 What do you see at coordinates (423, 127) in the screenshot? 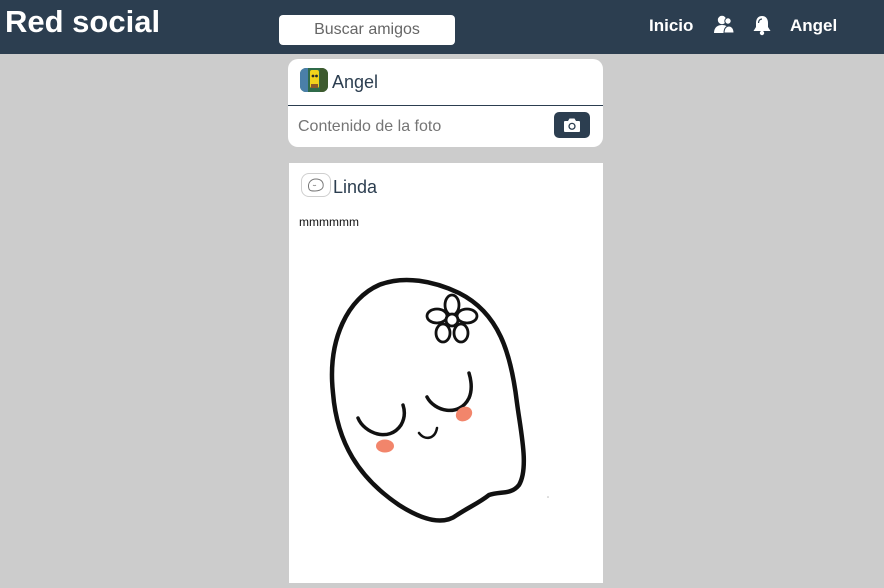
I see `photo-caption-input` at bounding box center [423, 127].